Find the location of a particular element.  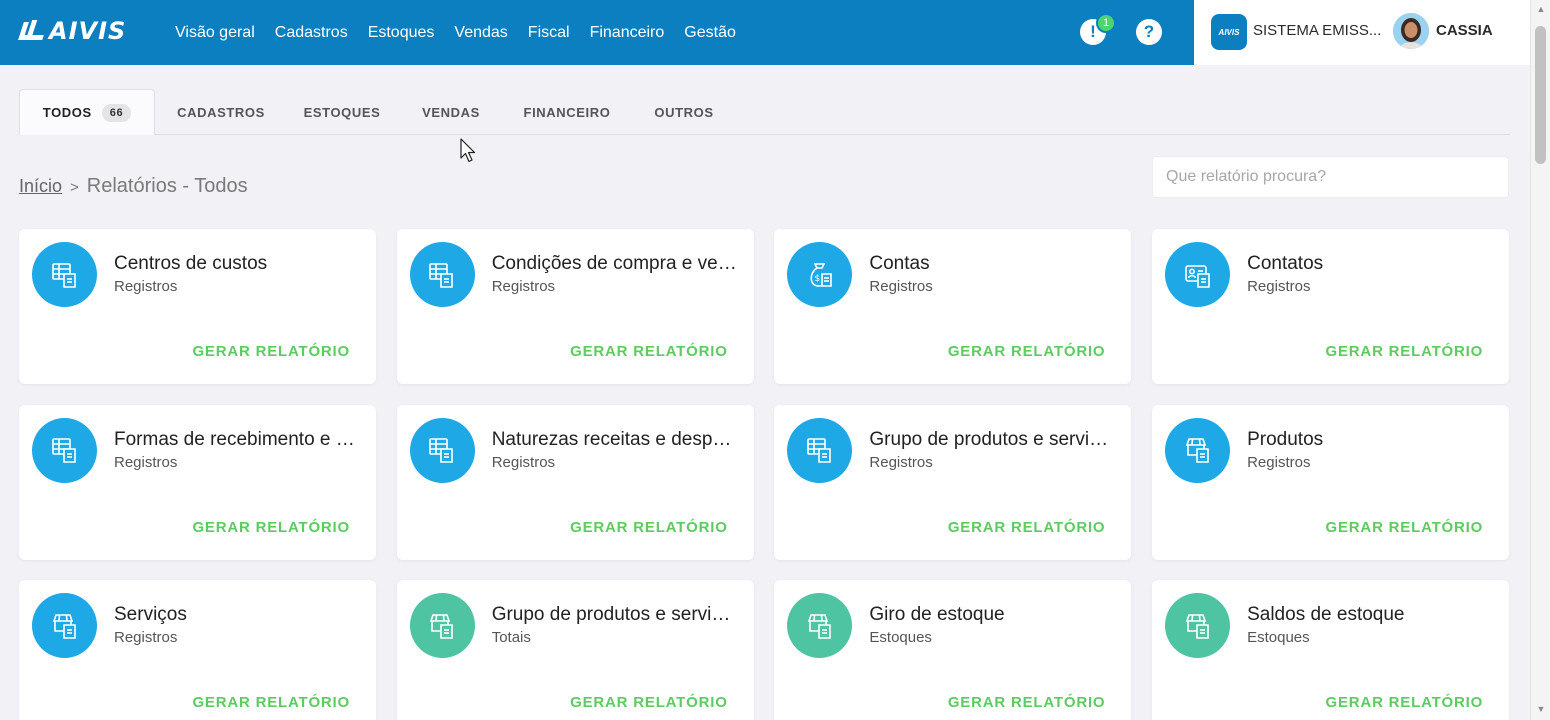

tab-cadastros: CADASTROS is located at coordinates (221, 112).